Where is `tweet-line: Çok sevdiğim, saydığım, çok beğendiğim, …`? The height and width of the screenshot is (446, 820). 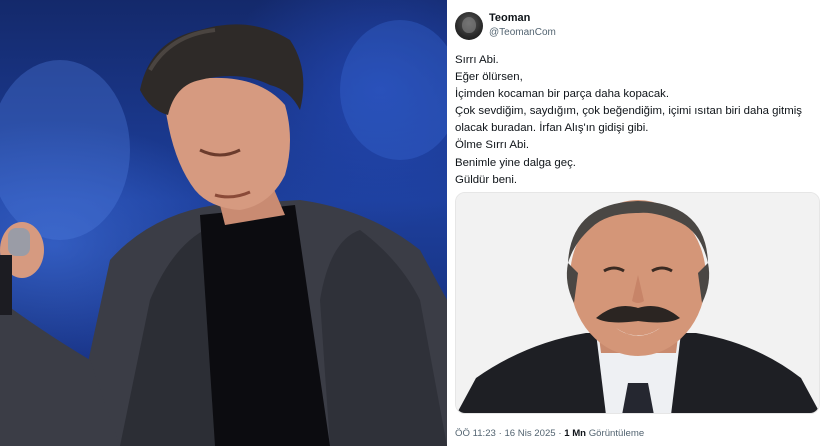 tweet-line: Çok sevdiğim, saydığım, çok beğendiğim, … is located at coordinates (628, 111).